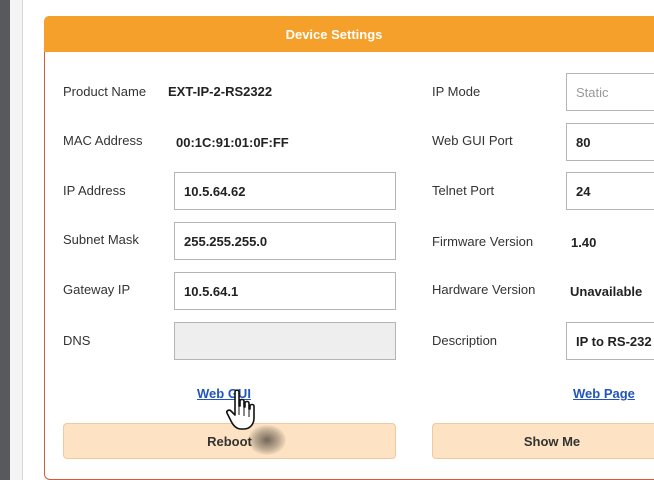  I want to click on hand-pointer-icon, so click(240, 409).